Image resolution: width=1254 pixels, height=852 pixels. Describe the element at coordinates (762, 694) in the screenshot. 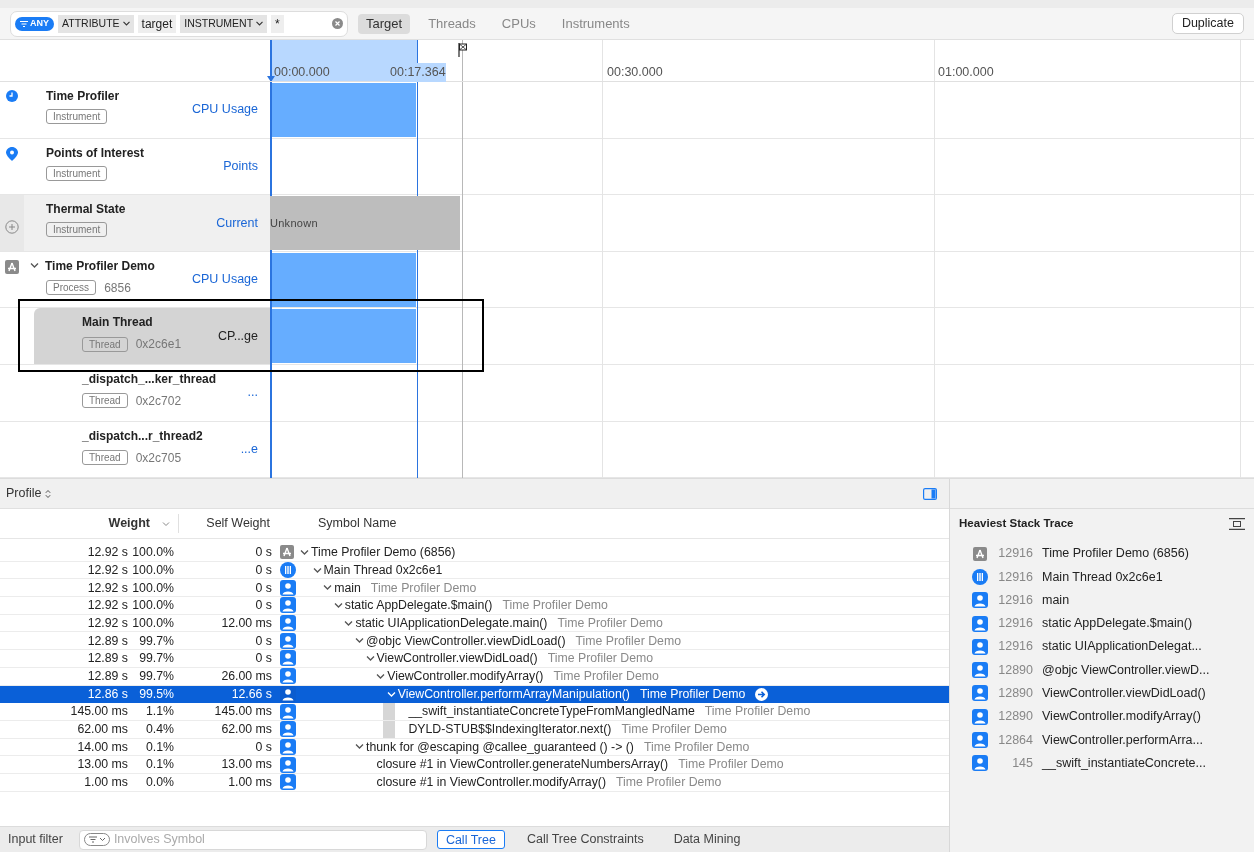

I see `arrow-circle-icon` at that location.